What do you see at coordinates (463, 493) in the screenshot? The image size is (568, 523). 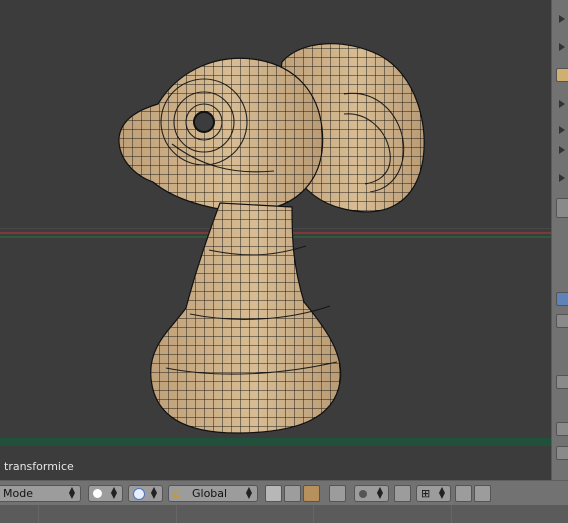 I see `render-camera-icon` at bounding box center [463, 493].